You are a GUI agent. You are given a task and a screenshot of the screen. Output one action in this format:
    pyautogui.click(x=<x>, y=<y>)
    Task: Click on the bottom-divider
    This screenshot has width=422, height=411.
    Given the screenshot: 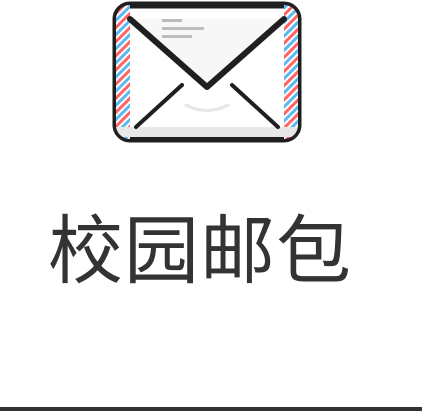 What is the action you would take?
    pyautogui.click(x=211, y=409)
    